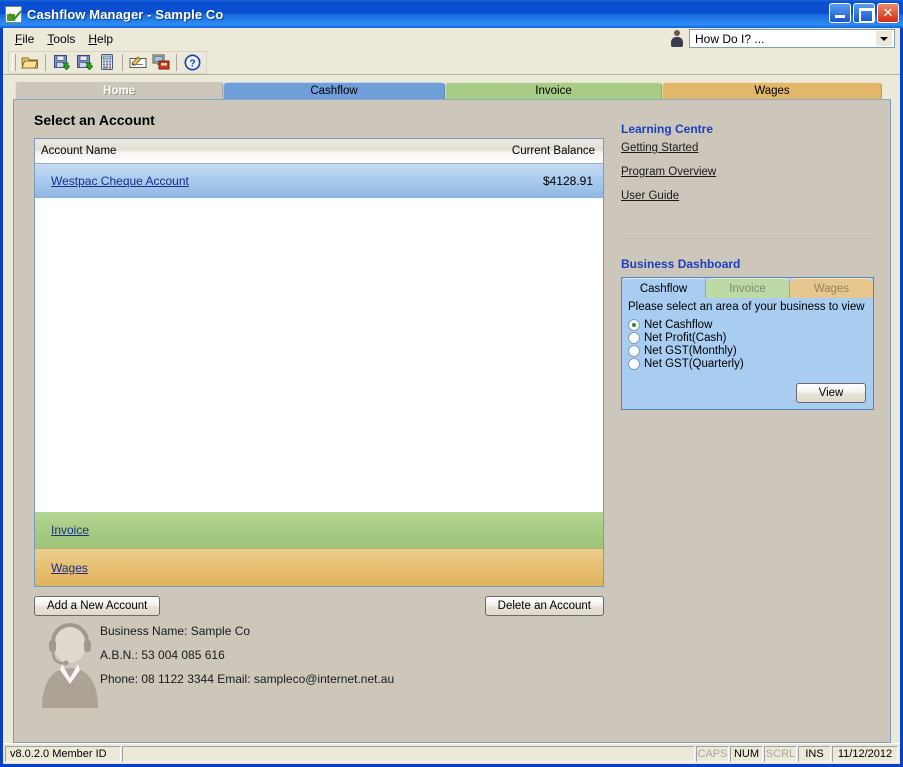 This screenshot has width=903, height=767. What do you see at coordinates (659, 148) in the screenshot?
I see `link-getting-started: Getting Started` at bounding box center [659, 148].